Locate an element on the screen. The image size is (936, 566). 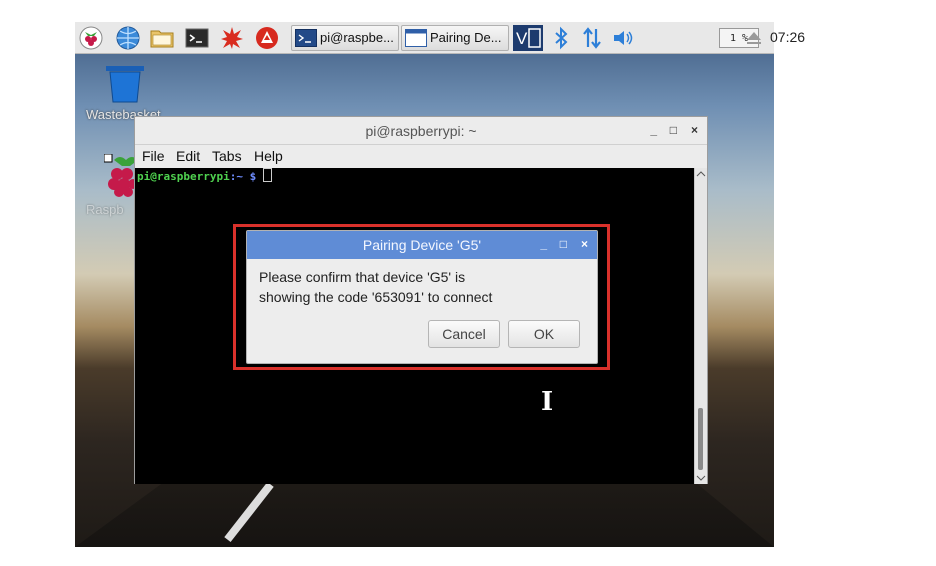
maximize-button: □ is located at coordinates (673, 130).